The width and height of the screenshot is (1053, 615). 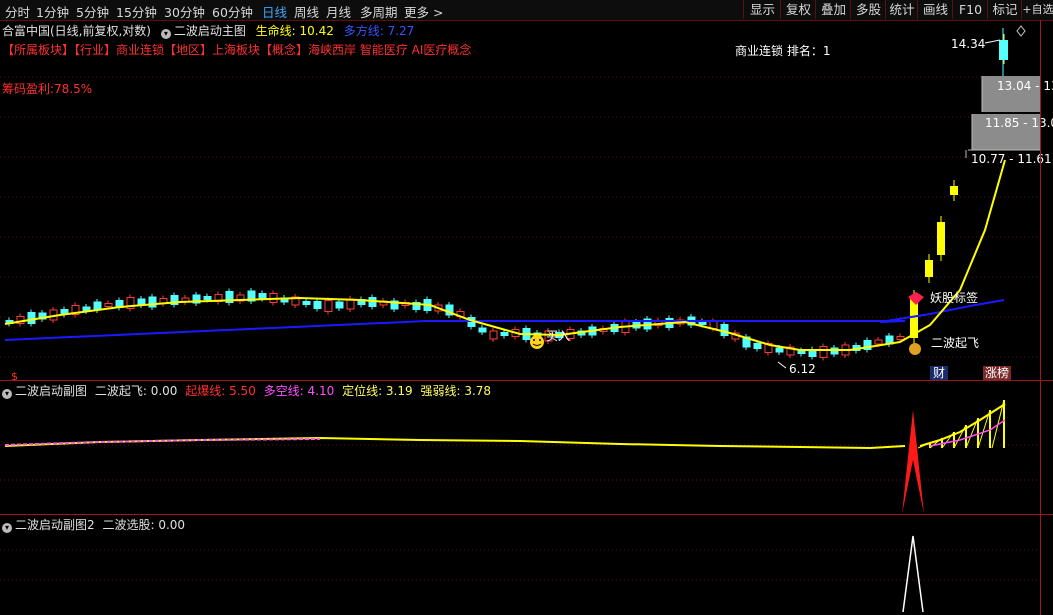 What do you see at coordinates (456, 391) in the screenshot?
I see `strength-value: 强弱线: 3.78` at bounding box center [456, 391].